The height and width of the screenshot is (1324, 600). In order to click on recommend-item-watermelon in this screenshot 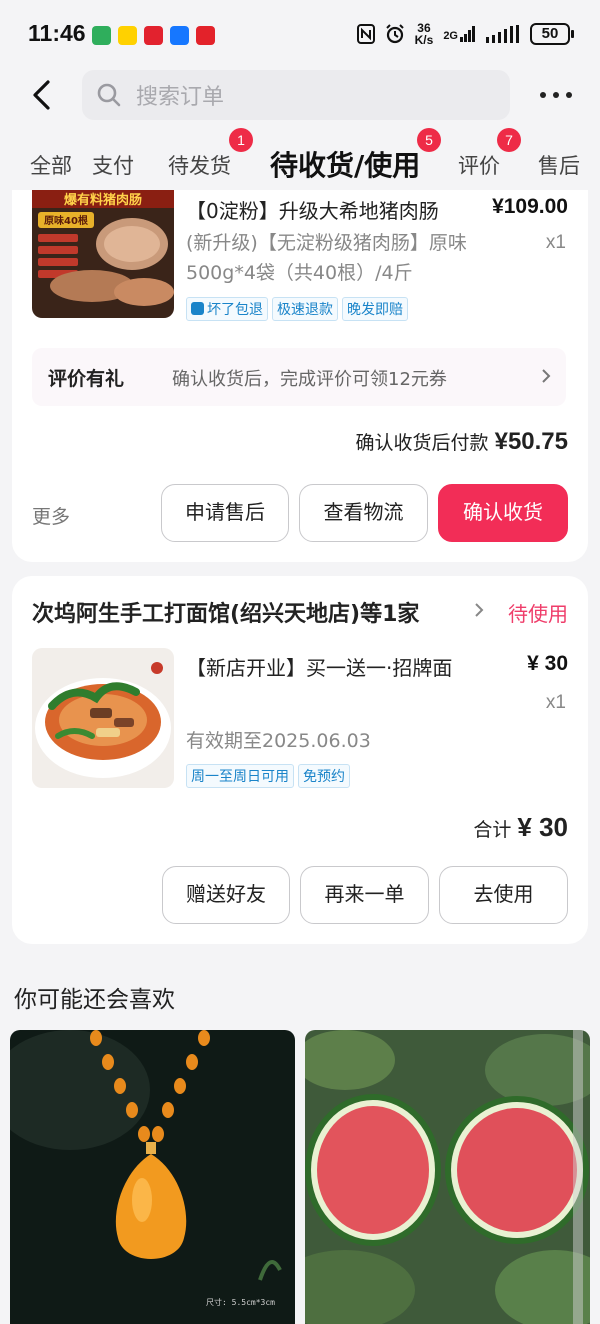, I will do `click(447, 1177)`.